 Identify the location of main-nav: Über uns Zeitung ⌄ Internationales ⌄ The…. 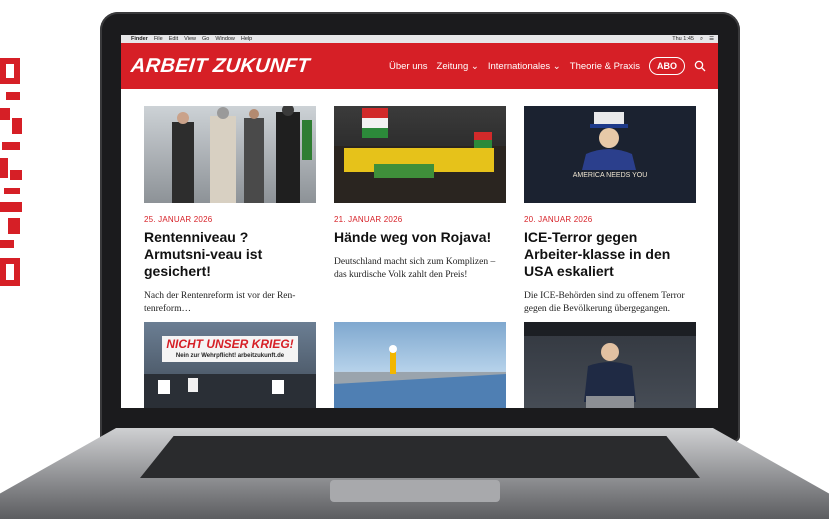
(547, 66).